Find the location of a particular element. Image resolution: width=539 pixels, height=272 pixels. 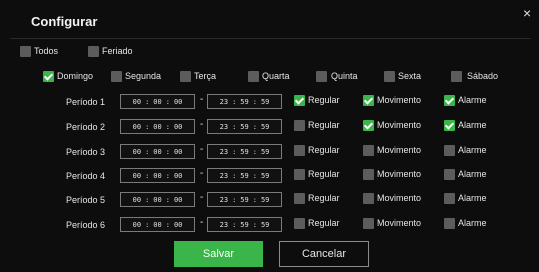

label-feriado: Feriado is located at coordinates (117, 51).